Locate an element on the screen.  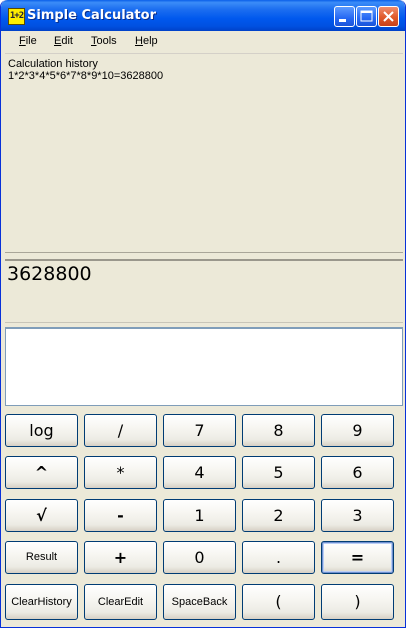
digit-4-button: 4 is located at coordinates (199, 472).